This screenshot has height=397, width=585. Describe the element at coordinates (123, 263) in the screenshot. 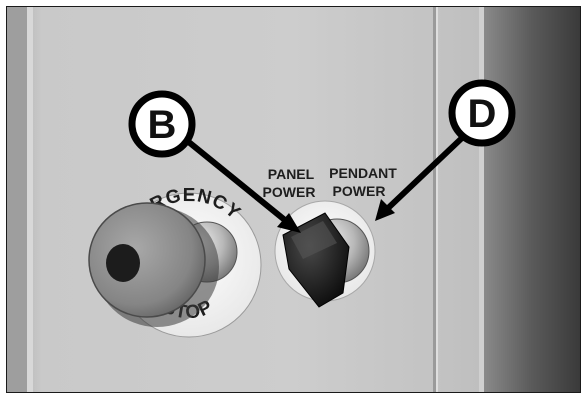

I see `emergency-stop-center-dot` at that location.